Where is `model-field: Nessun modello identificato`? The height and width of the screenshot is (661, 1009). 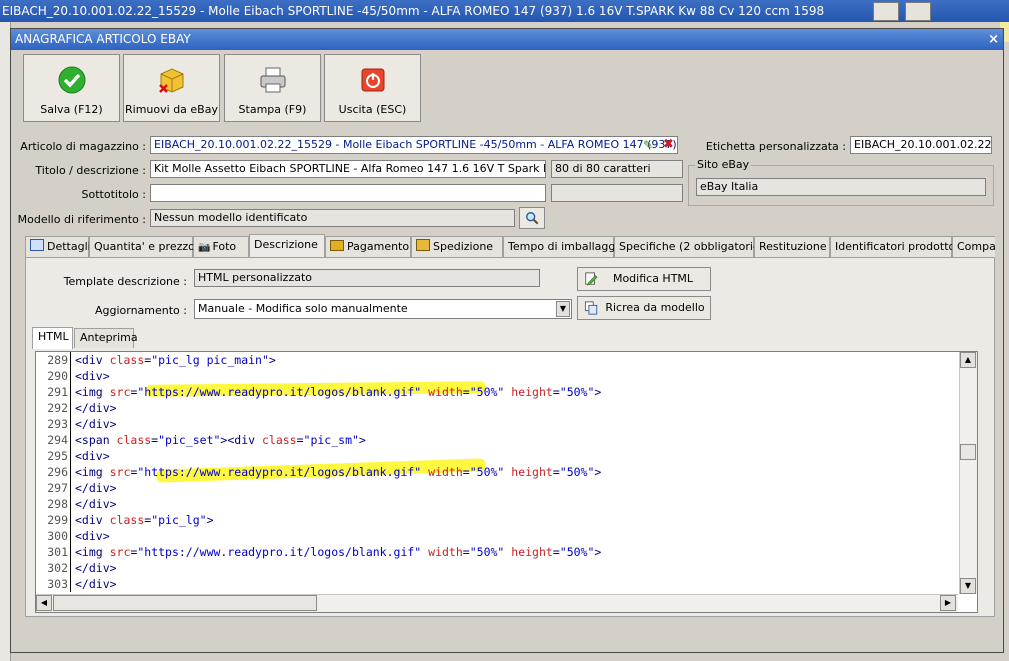
model-field: Nessun modello identificato is located at coordinates (332, 218).